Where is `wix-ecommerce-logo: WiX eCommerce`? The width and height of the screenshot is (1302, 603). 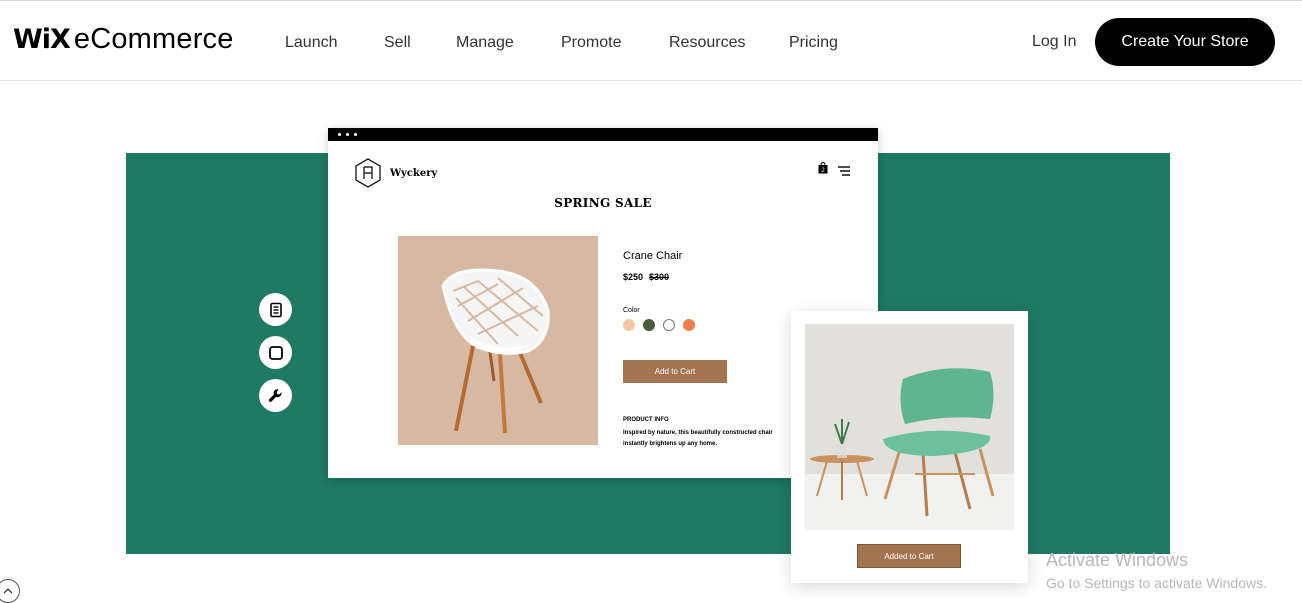
wix-ecommerce-logo: WiX eCommerce is located at coordinates (123, 40).